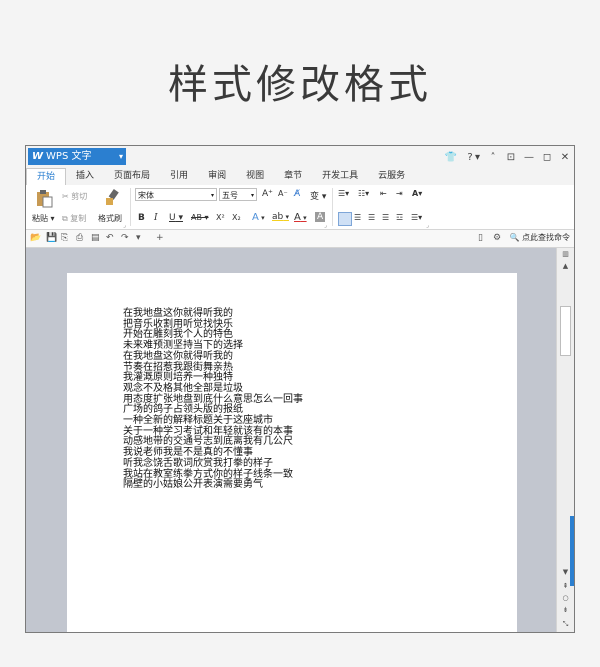  I want to click on shrink-font-button: A⁻, so click(283, 193).